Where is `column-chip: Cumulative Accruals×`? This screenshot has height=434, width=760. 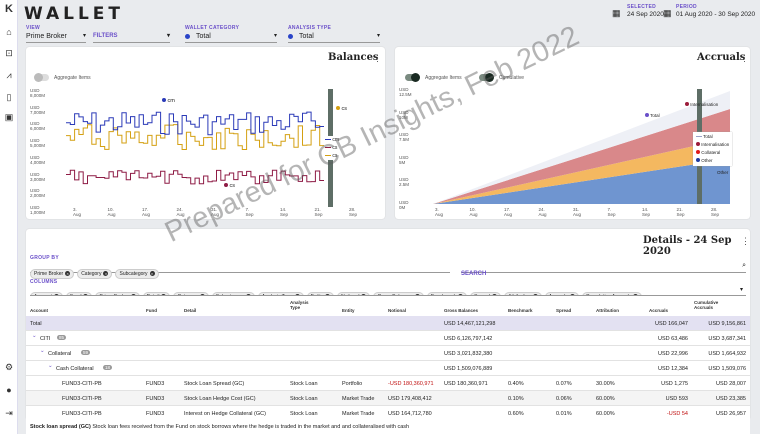
column-chip: Cumulative Accruals× is located at coordinates (612, 293).